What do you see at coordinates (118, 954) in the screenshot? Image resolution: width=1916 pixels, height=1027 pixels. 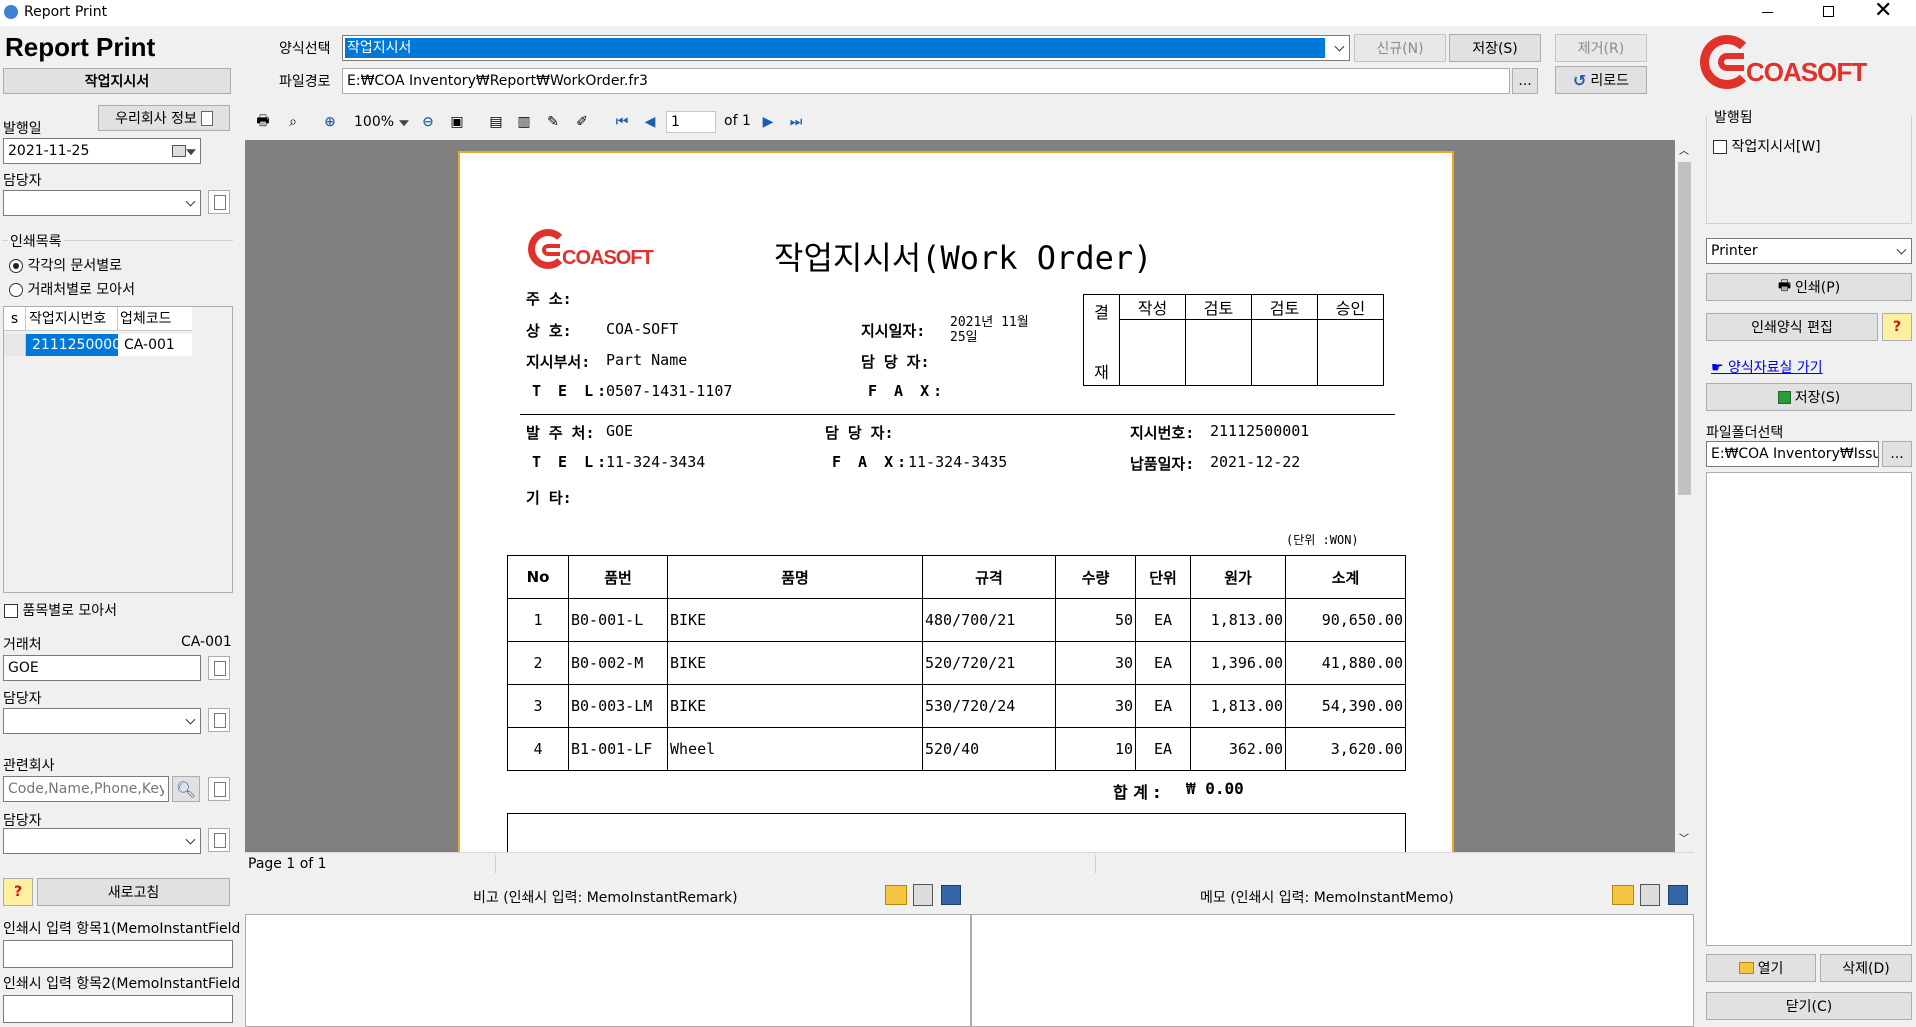 I see `memo-field1-input` at bounding box center [118, 954].